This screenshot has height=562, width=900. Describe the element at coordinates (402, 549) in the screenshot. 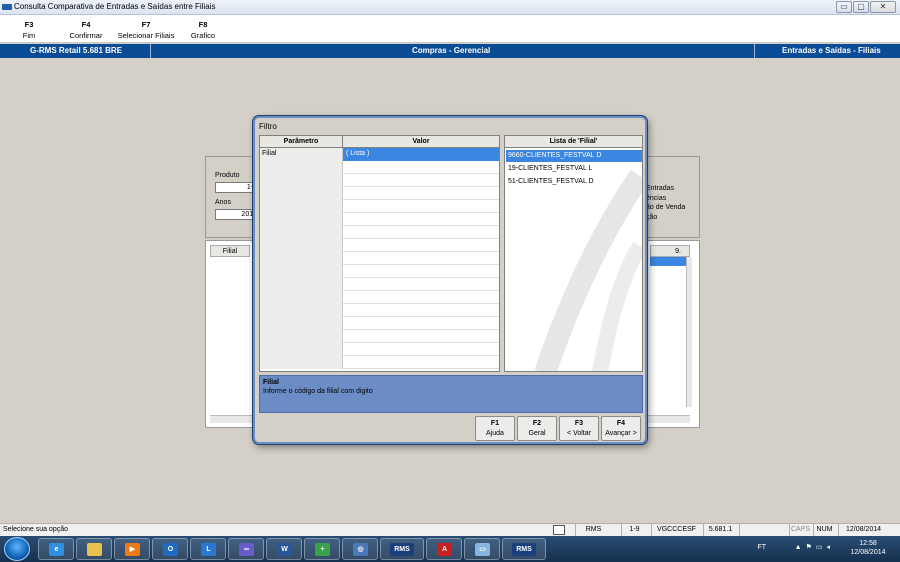

I see `rms-app-icon: RMS` at that location.